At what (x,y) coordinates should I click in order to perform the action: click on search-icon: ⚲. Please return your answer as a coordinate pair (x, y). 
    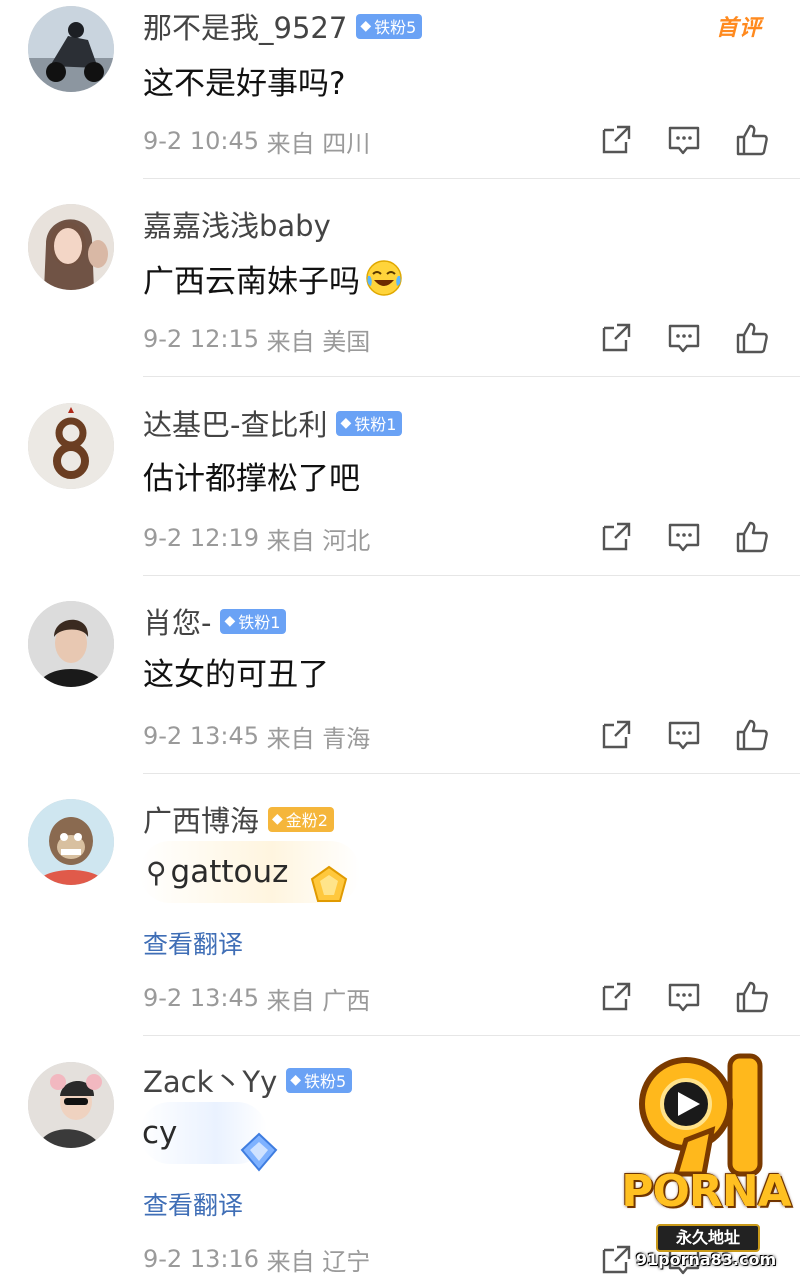
    Looking at the image, I should click on (156, 872).